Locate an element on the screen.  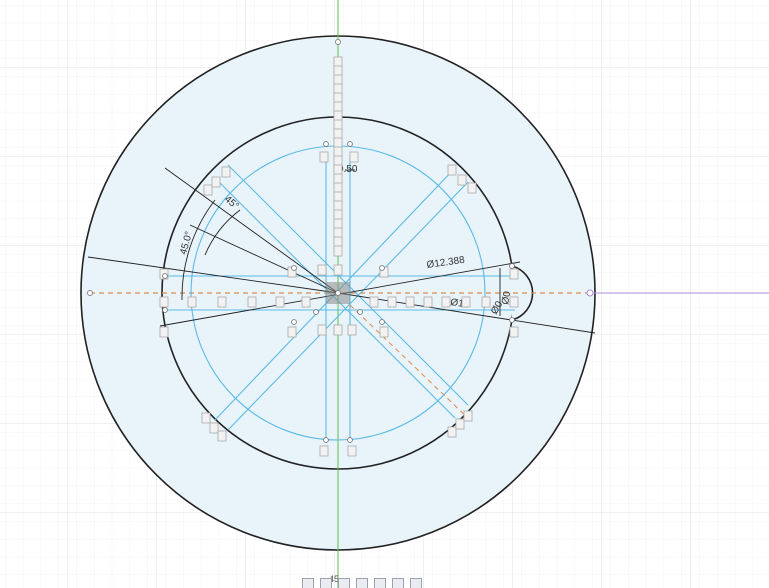
grid-icon is located at coordinates (398, 583).